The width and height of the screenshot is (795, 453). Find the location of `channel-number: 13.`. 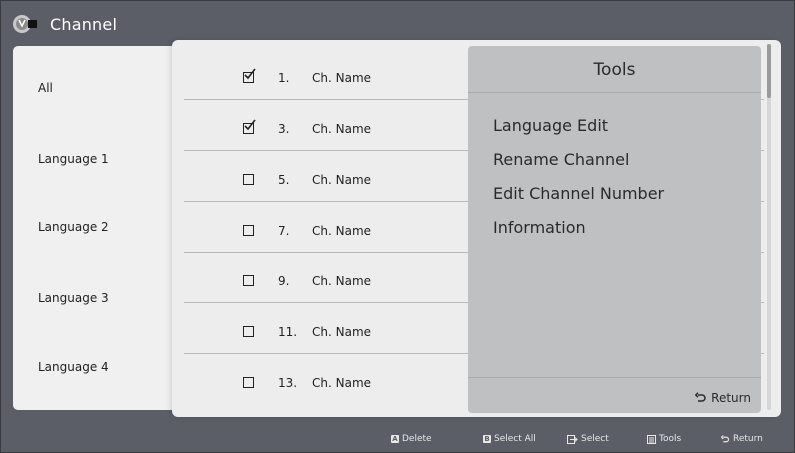

channel-number: 13. is located at coordinates (288, 383).